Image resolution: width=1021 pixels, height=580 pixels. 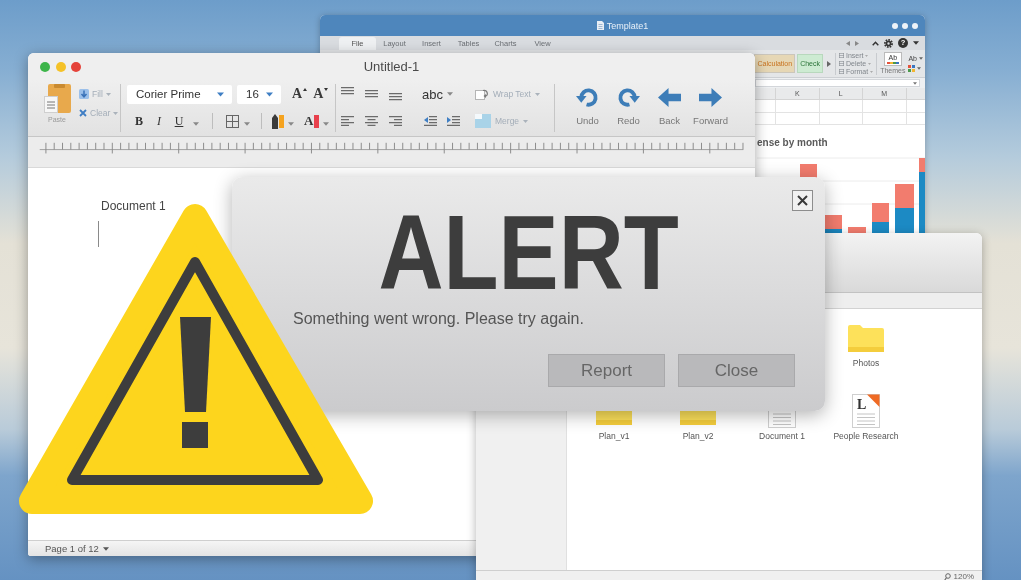 I want to click on text-cursor, so click(x=98, y=234).